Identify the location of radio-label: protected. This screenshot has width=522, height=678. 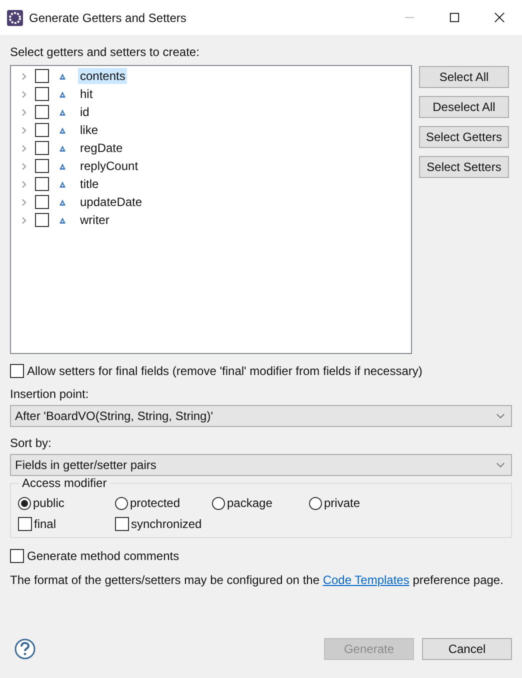
(155, 503).